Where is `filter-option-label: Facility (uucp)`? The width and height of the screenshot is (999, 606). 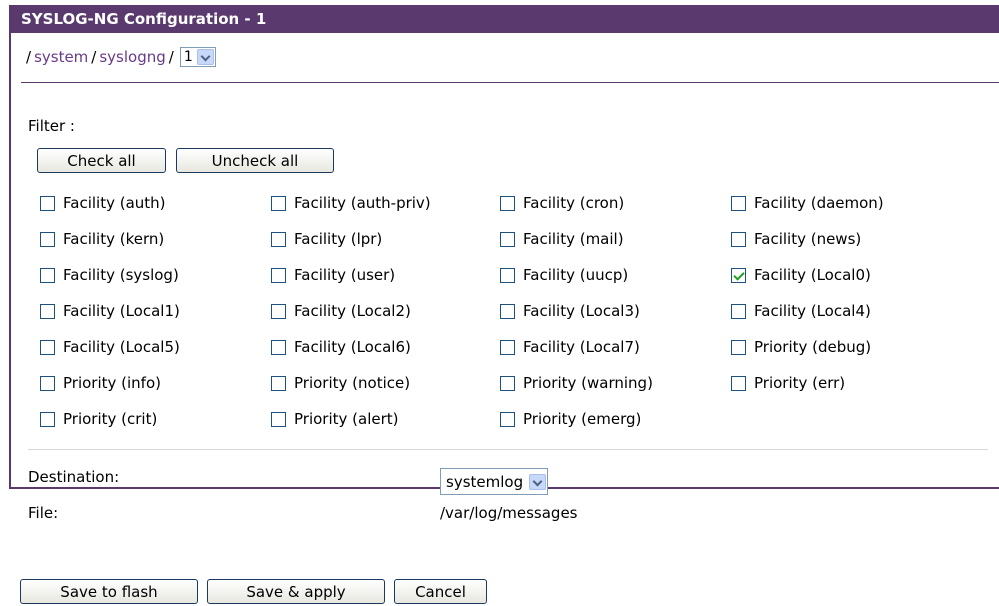
filter-option-label: Facility (uucp) is located at coordinates (576, 275).